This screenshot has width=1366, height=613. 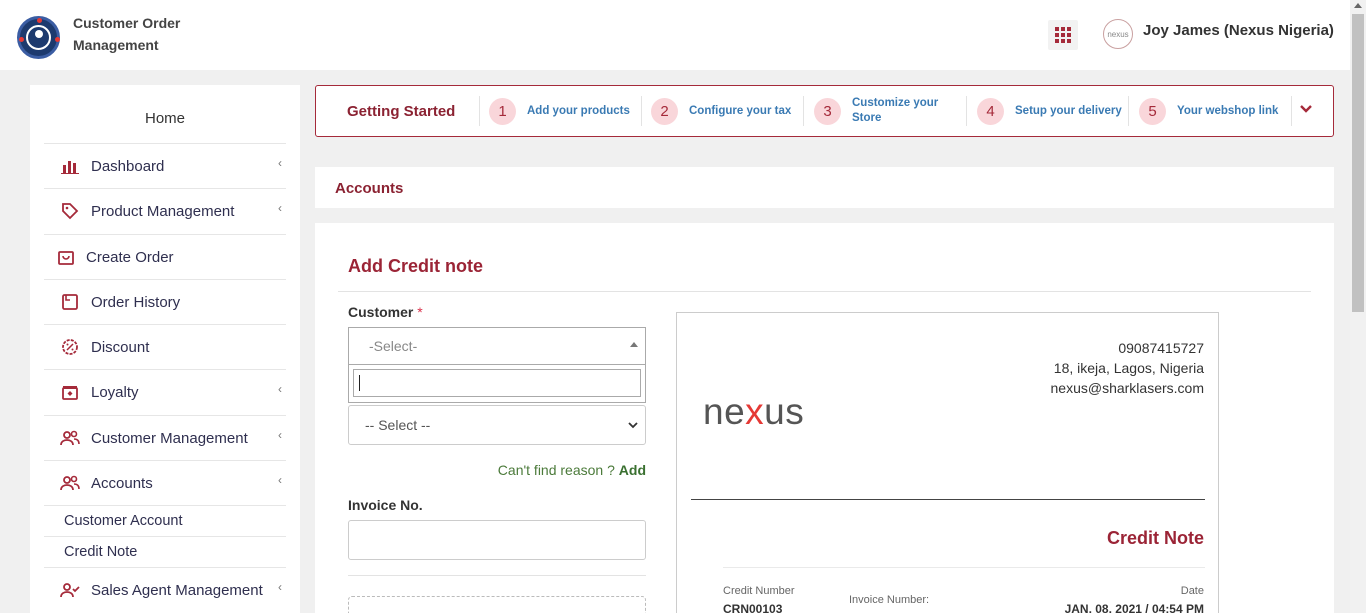 I want to click on step-configure-tax: 2 Configure your tax, so click(x=721, y=111).